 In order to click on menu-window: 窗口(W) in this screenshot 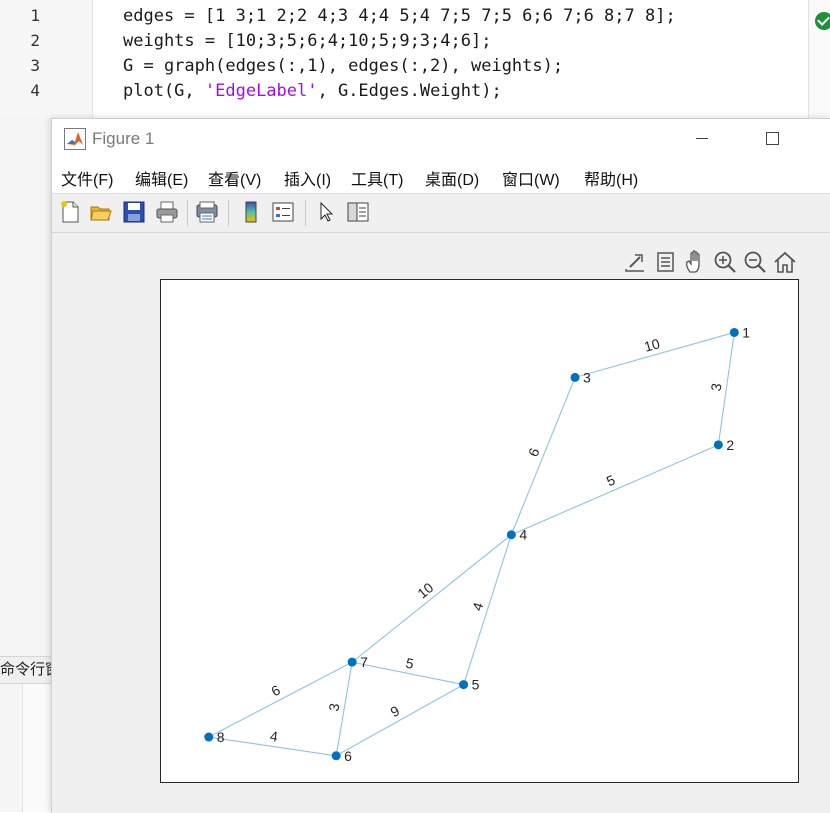, I will do `click(531, 178)`.